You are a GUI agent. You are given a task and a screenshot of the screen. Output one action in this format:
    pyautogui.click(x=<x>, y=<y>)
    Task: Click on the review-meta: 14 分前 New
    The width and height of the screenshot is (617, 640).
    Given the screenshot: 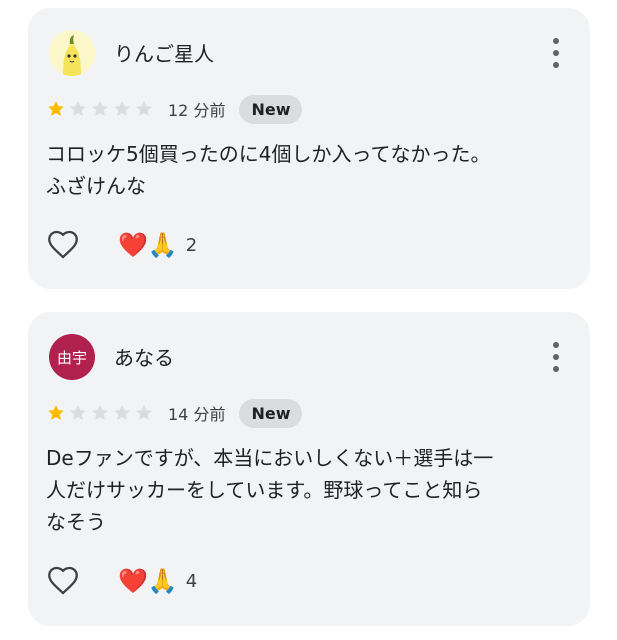 What is the action you would take?
    pyautogui.click(x=174, y=413)
    